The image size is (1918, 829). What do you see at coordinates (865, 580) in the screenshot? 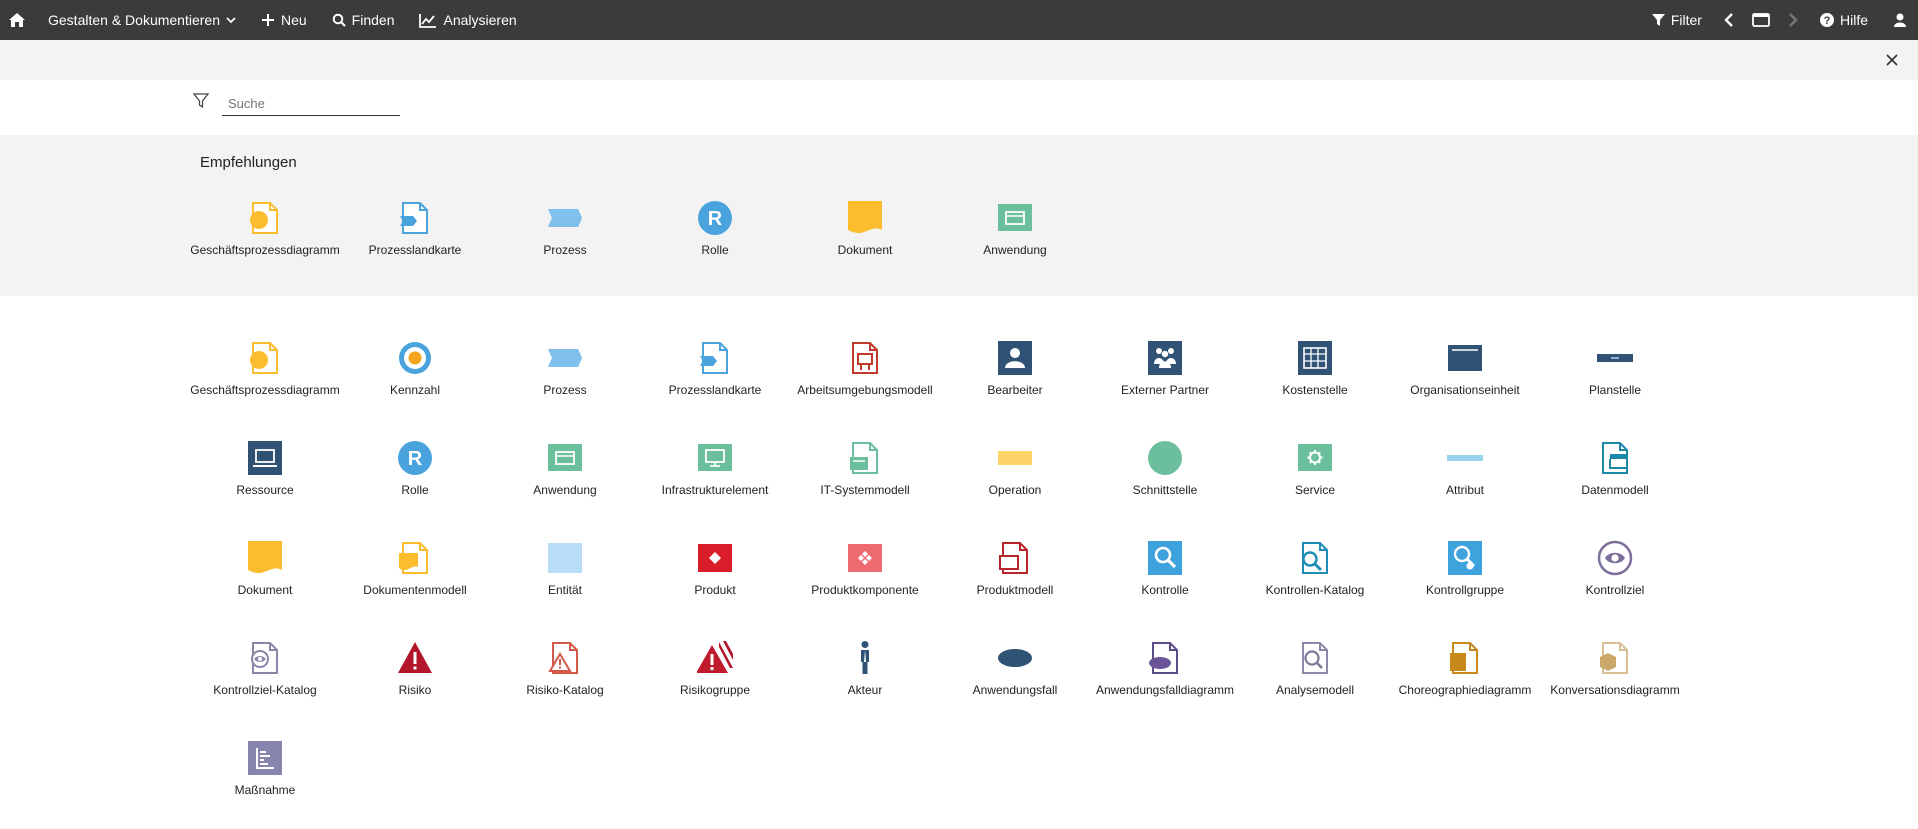
I see `object-type-tile: Produktkomponente` at bounding box center [865, 580].